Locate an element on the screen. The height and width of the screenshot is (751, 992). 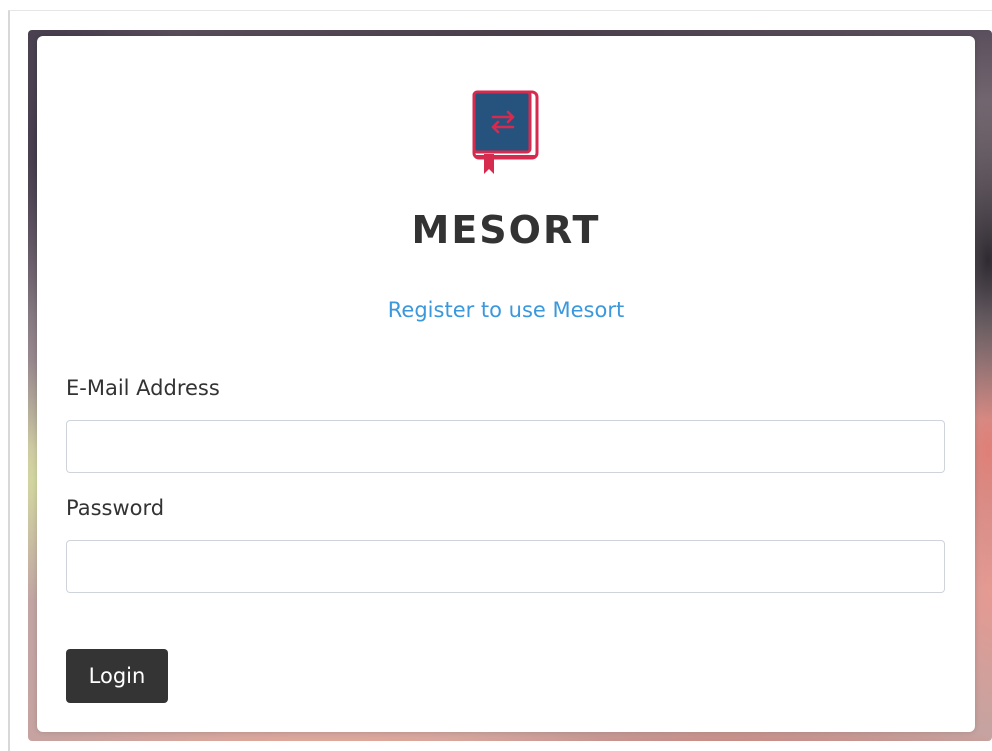
email-label: E-Mail Address is located at coordinates (143, 388).